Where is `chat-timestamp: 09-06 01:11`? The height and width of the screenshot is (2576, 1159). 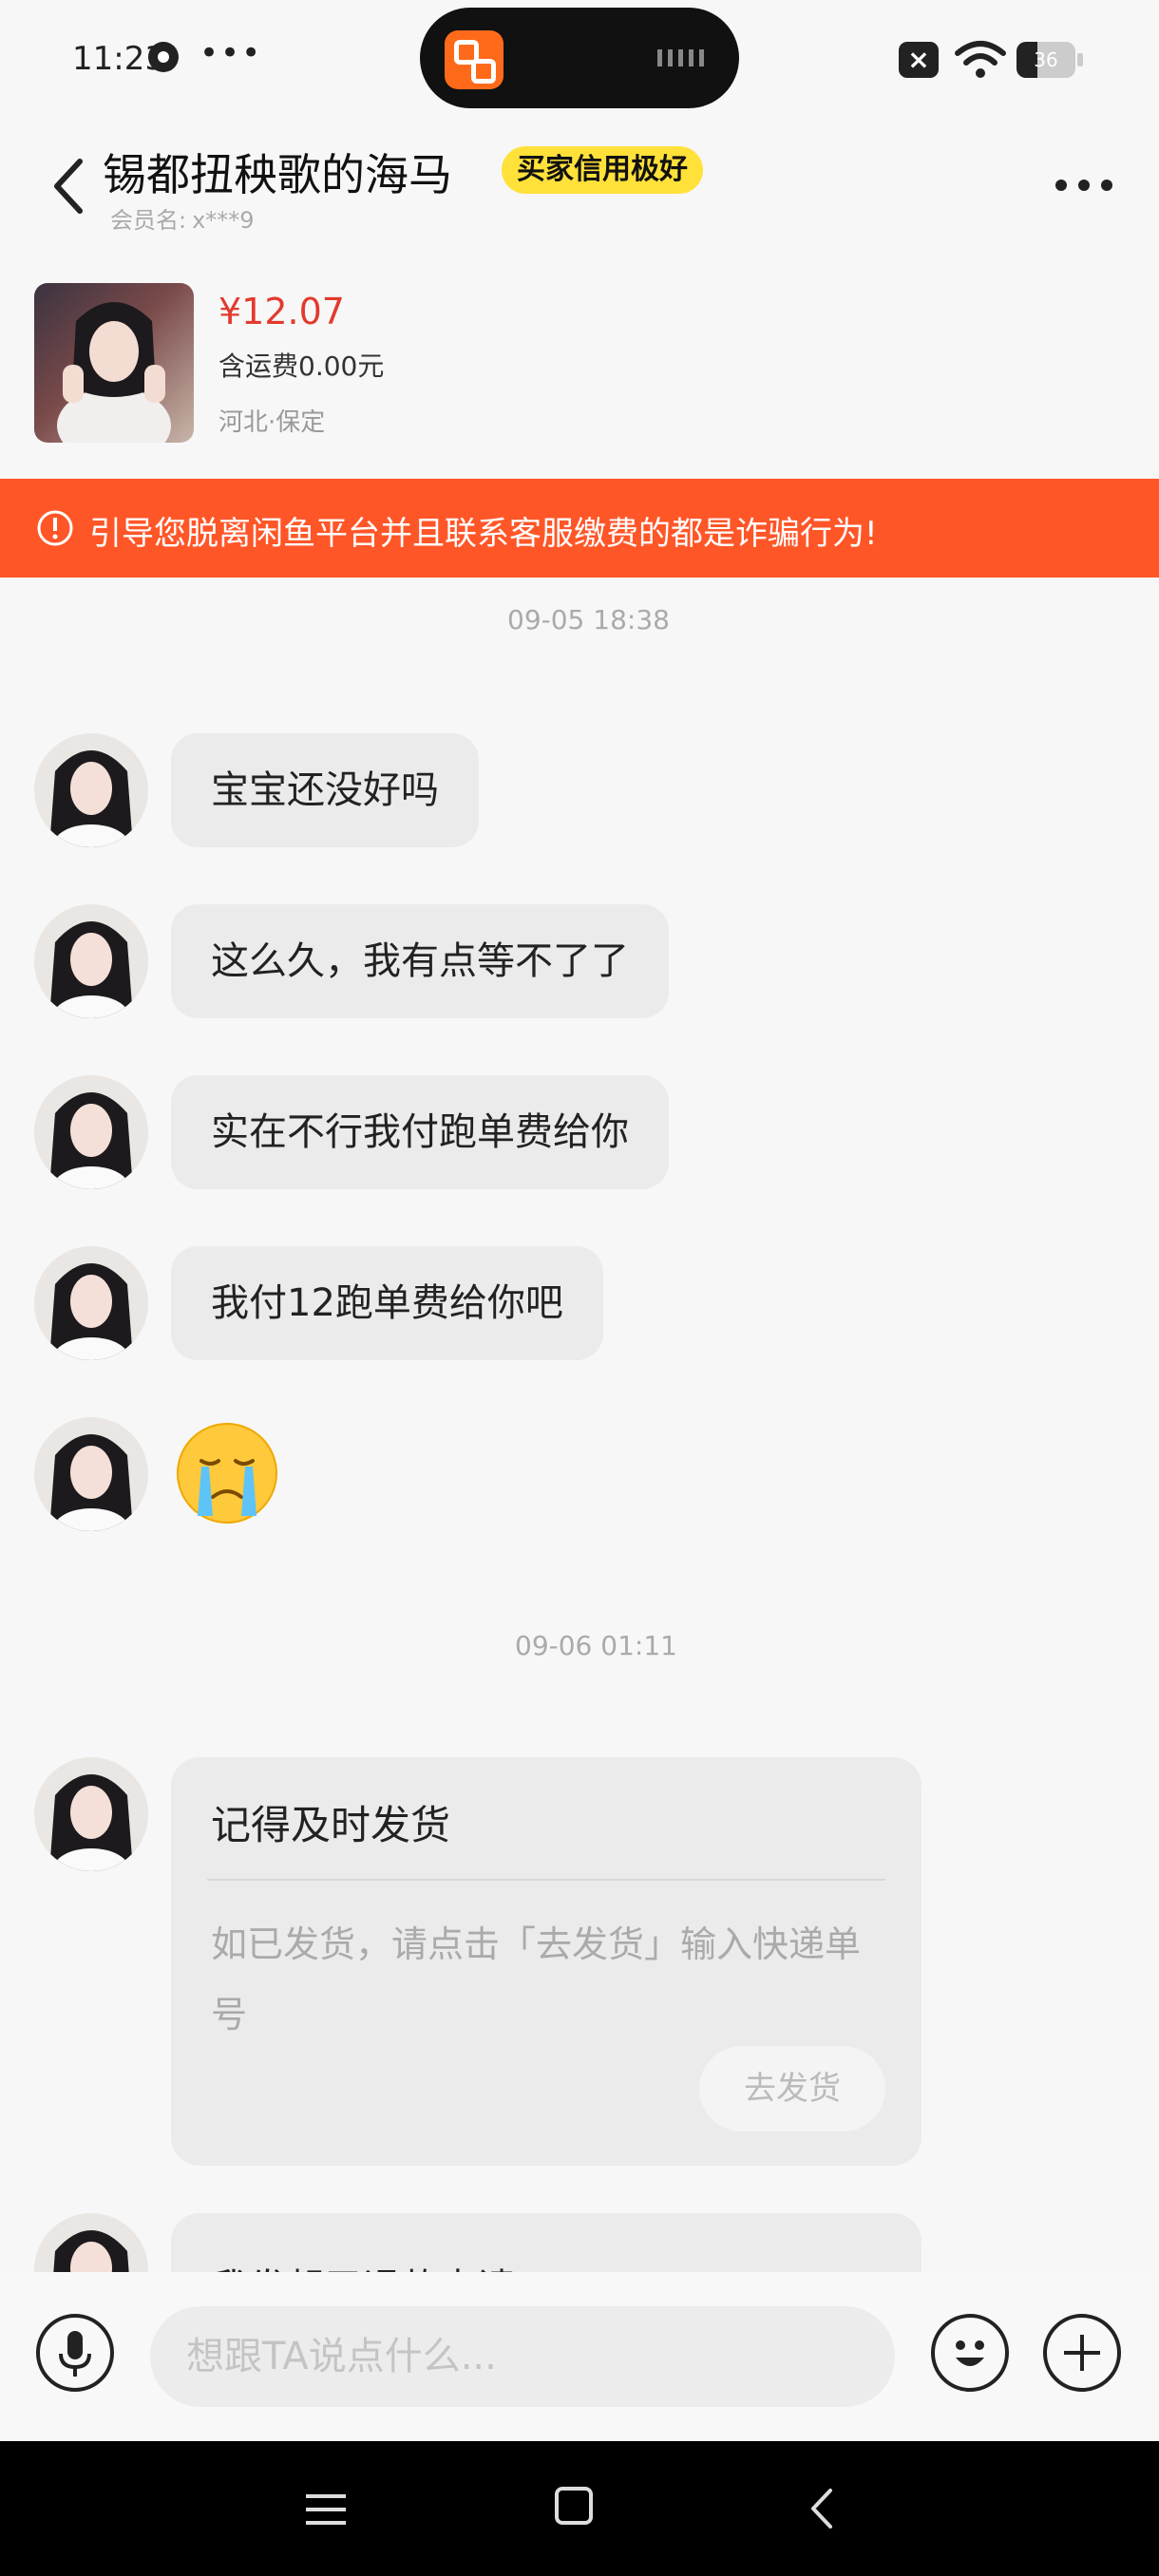 chat-timestamp: 09-06 01:11 is located at coordinates (596, 1645).